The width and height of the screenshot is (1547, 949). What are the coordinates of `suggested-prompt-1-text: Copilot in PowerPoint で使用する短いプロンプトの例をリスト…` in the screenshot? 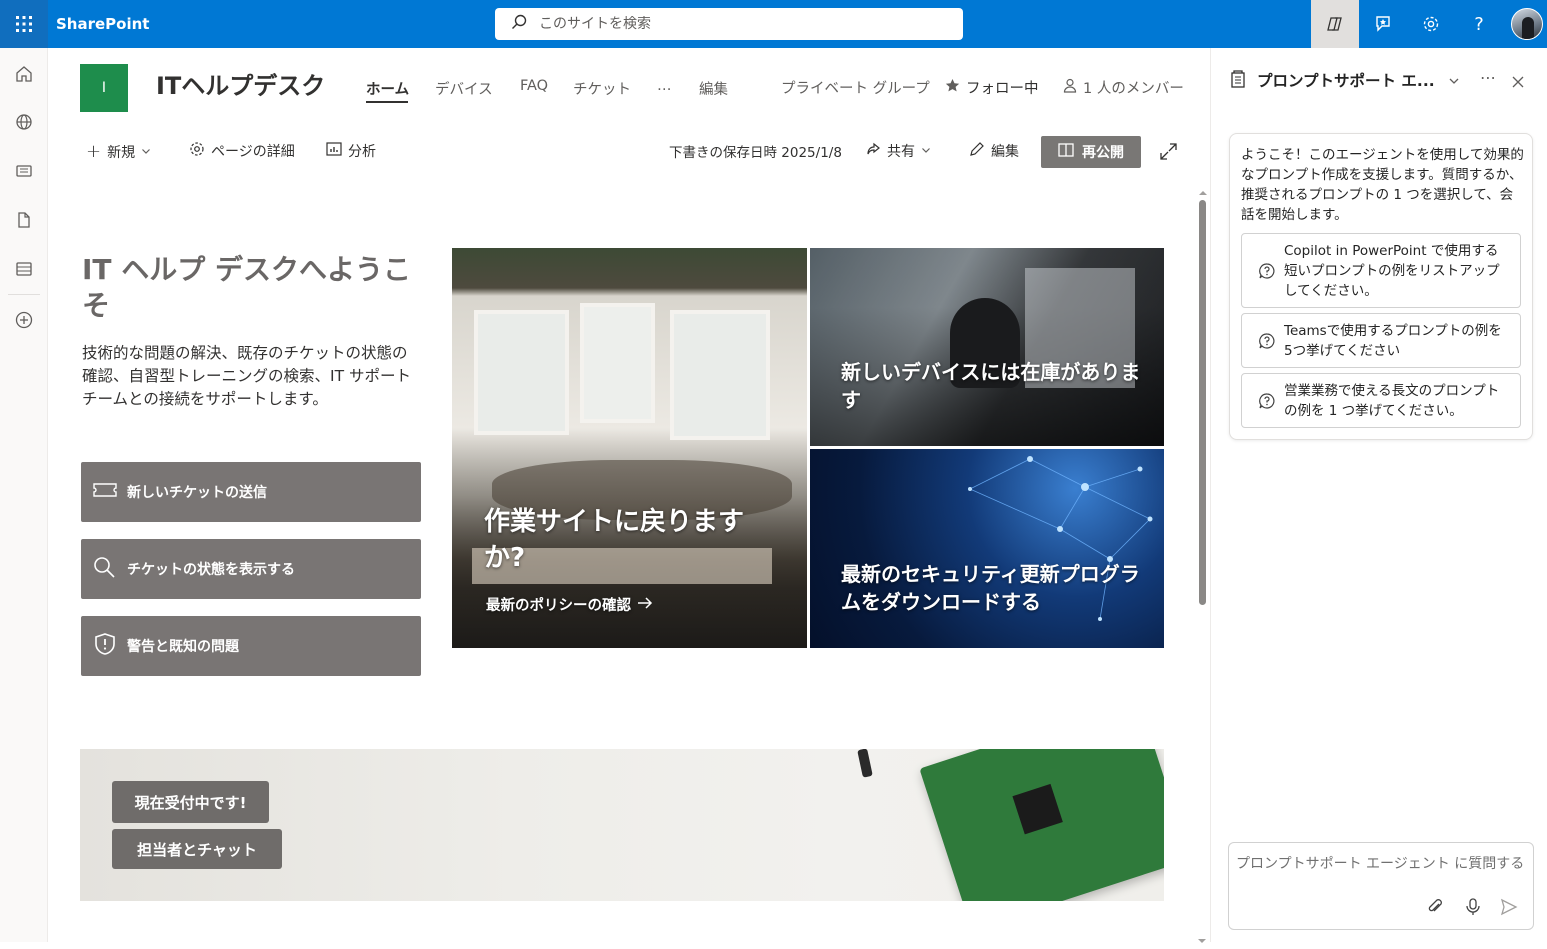 It's located at (1392, 271).